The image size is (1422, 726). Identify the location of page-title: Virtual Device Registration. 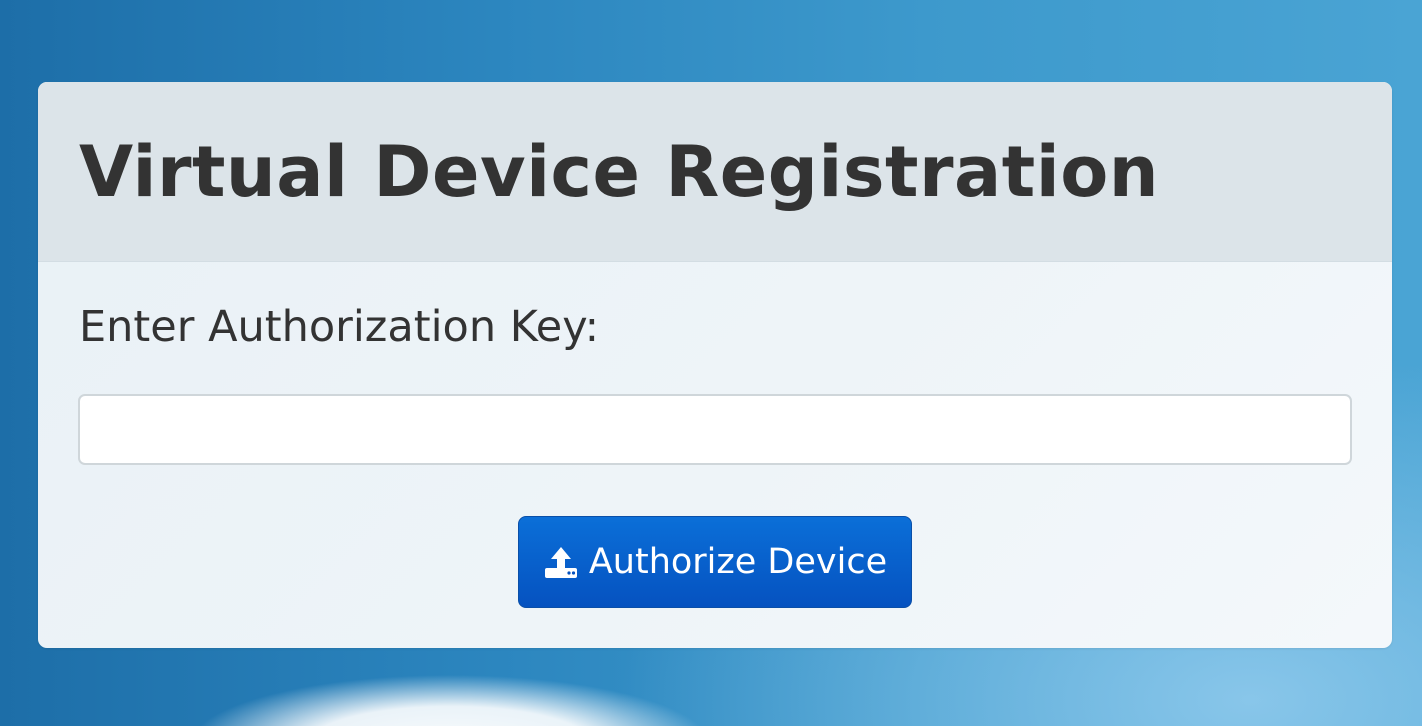
(619, 171).